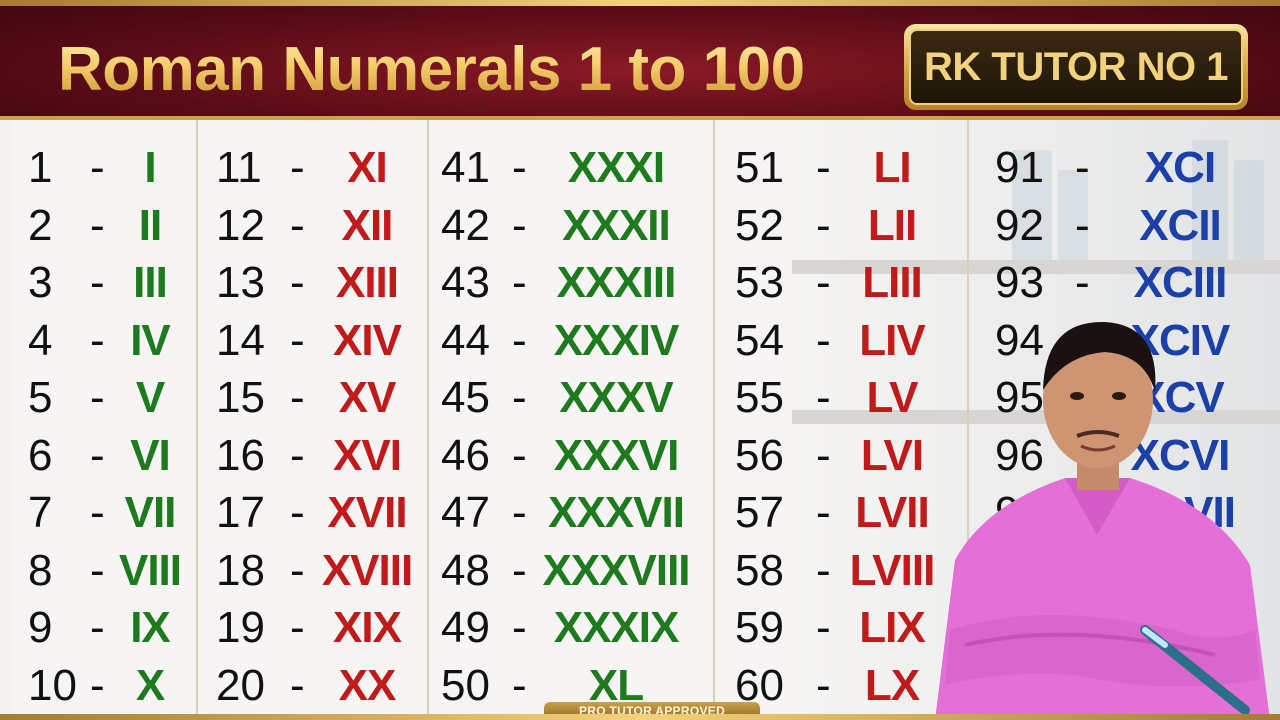 This screenshot has height=720, width=1280. I want to click on tutor-photo, so click(1102, 520).